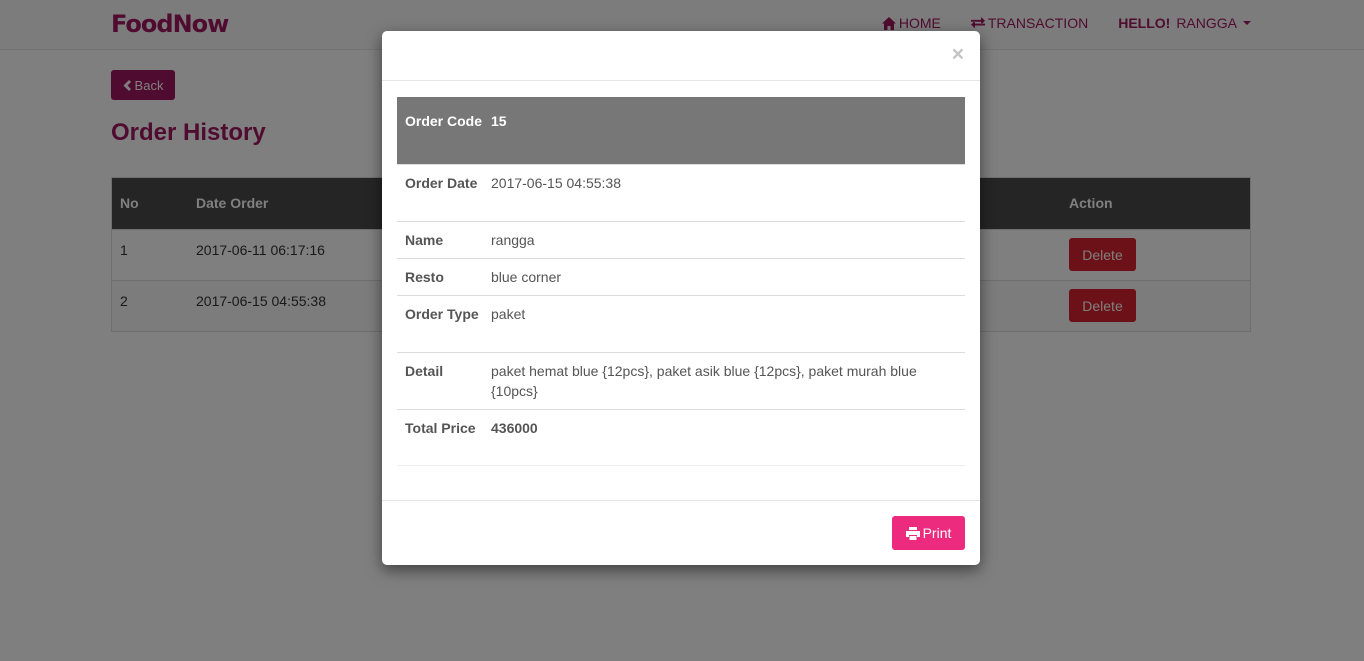 Image resolution: width=1364 pixels, height=661 pixels. I want to click on print-button: Print, so click(928, 533).